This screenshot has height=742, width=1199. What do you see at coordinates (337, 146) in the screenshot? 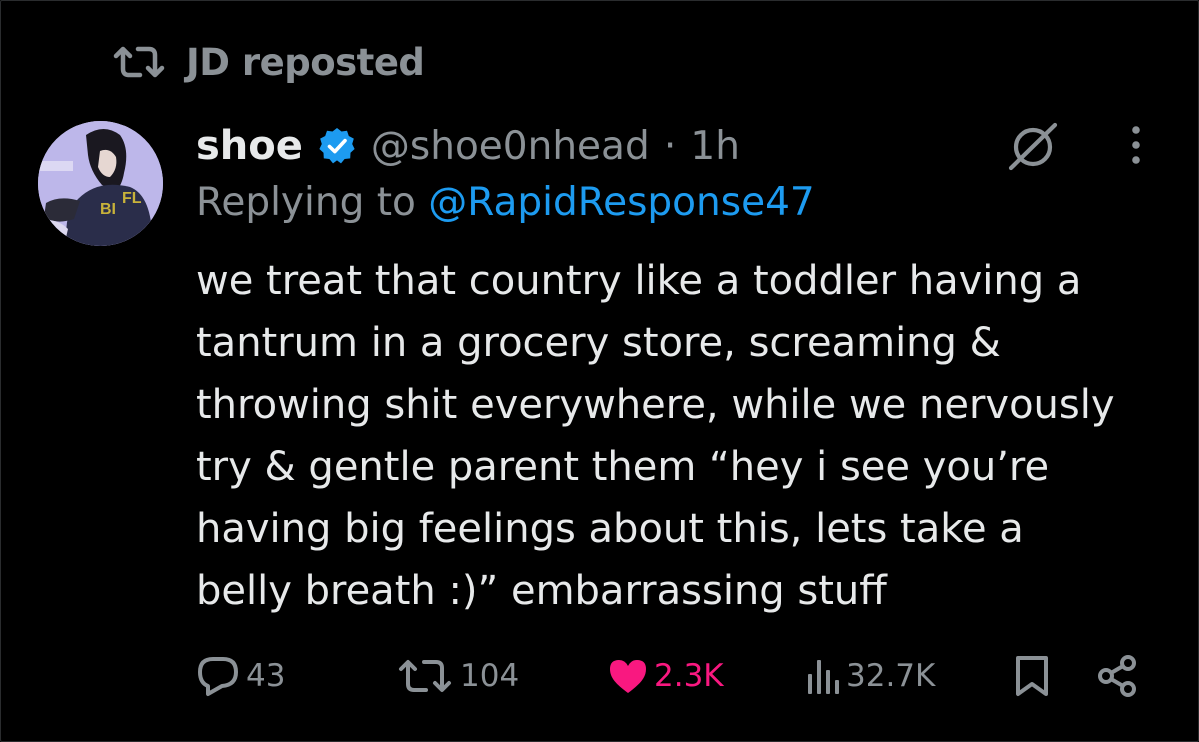
I see `verified-badge-icon` at bounding box center [337, 146].